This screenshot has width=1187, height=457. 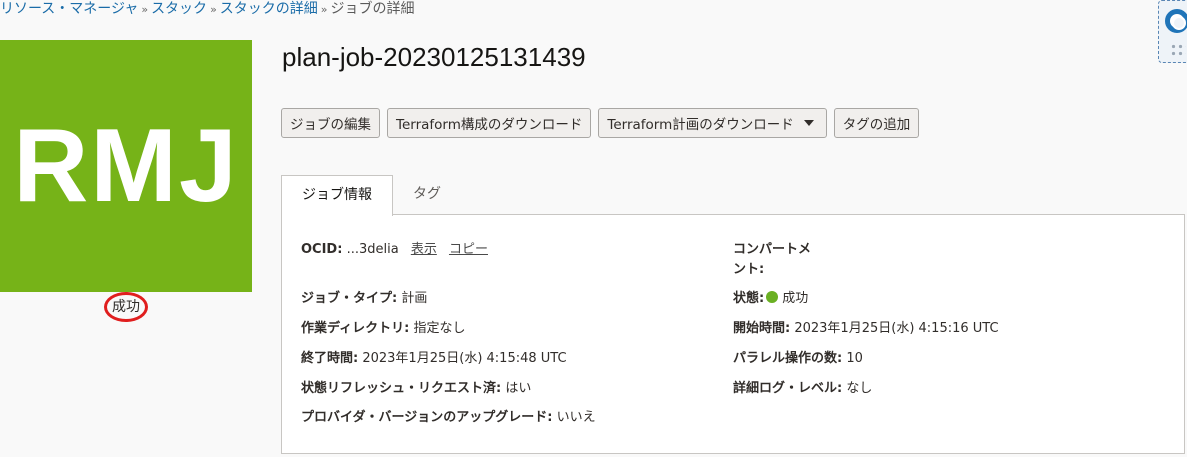 What do you see at coordinates (854, 358) in the screenshot?
I see `field-parallel-operations-value: 10` at bounding box center [854, 358].